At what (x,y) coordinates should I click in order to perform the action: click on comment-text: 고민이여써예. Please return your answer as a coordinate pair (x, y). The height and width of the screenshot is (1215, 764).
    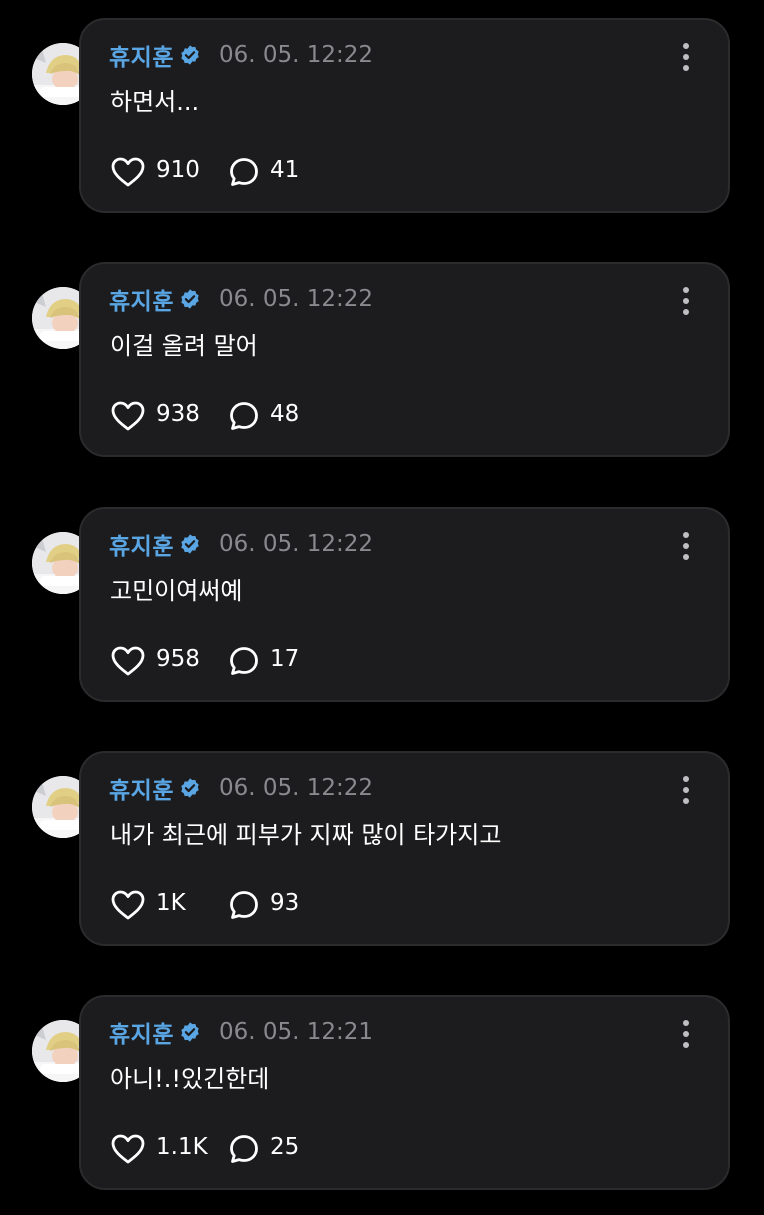
    Looking at the image, I should click on (176, 591).